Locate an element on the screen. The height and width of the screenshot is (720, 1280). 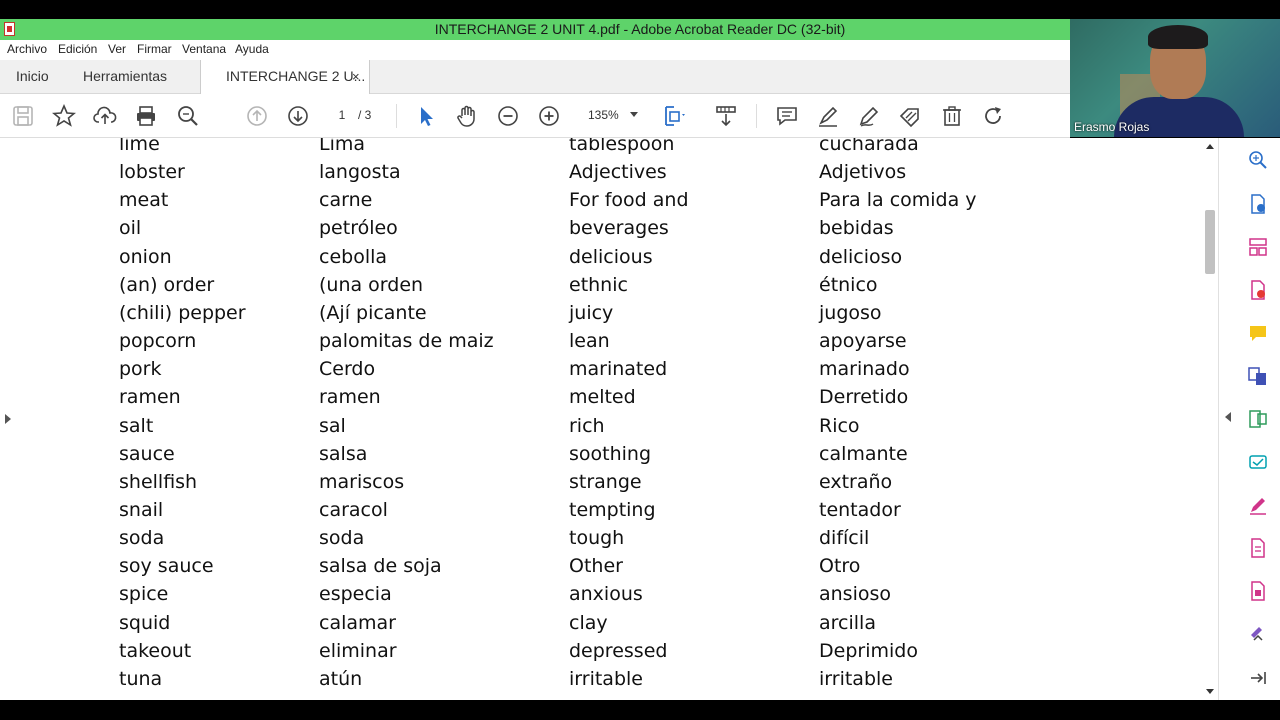
english-term: irritable is located at coordinates (606, 678).